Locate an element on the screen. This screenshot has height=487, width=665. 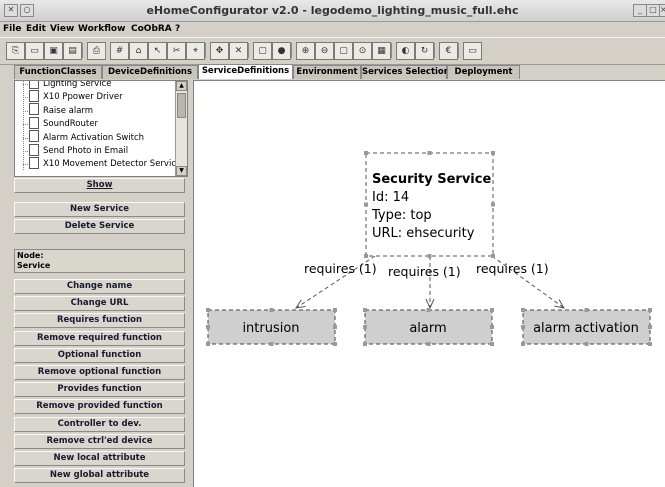
controller-to-device-button: Controller to dev. is located at coordinates (99, 424).